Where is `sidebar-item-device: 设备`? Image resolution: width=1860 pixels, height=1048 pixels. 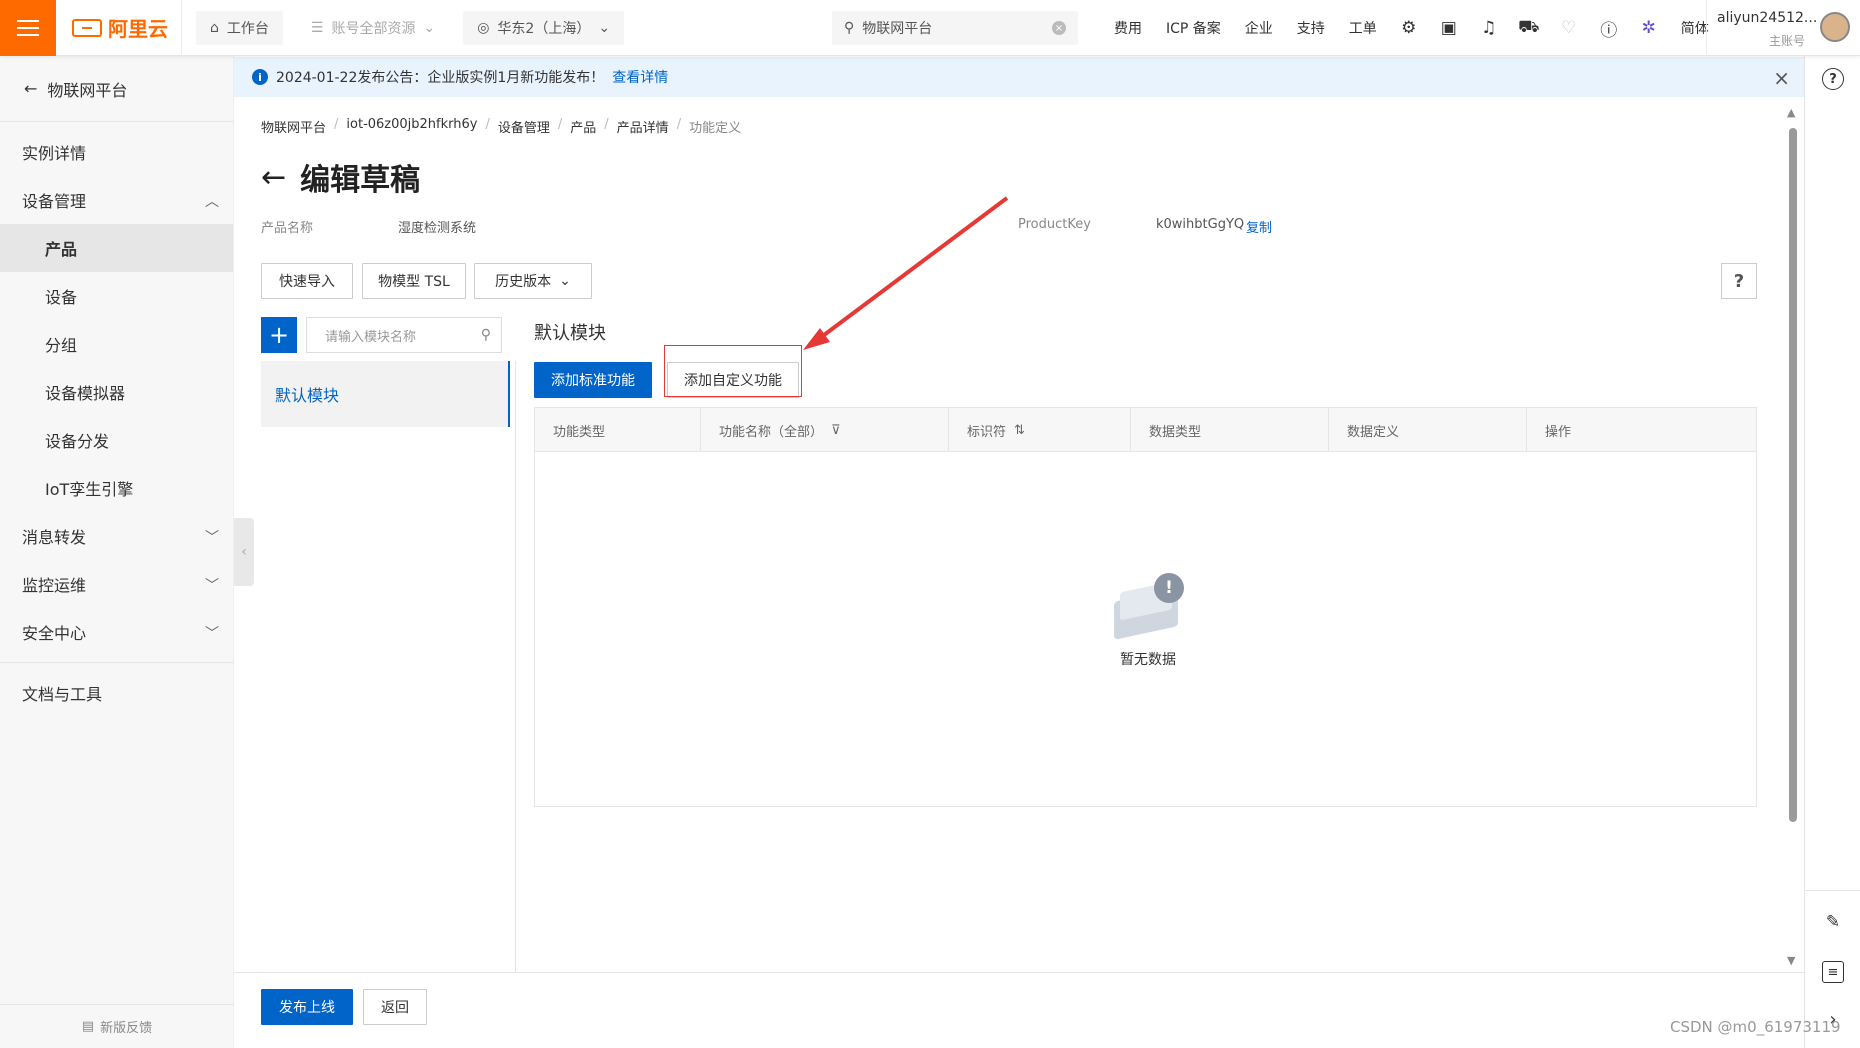
sidebar-item-device: 设备 is located at coordinates (116, 296).